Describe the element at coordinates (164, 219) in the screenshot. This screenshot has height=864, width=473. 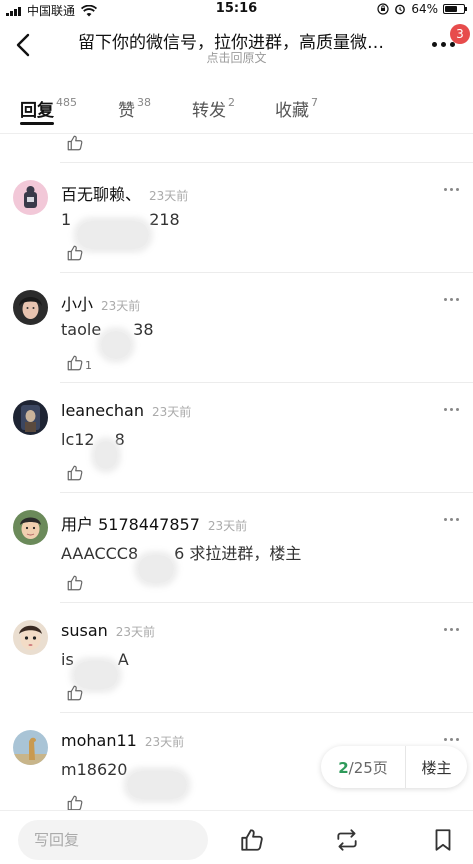
I see `content-text: 218` at that location.